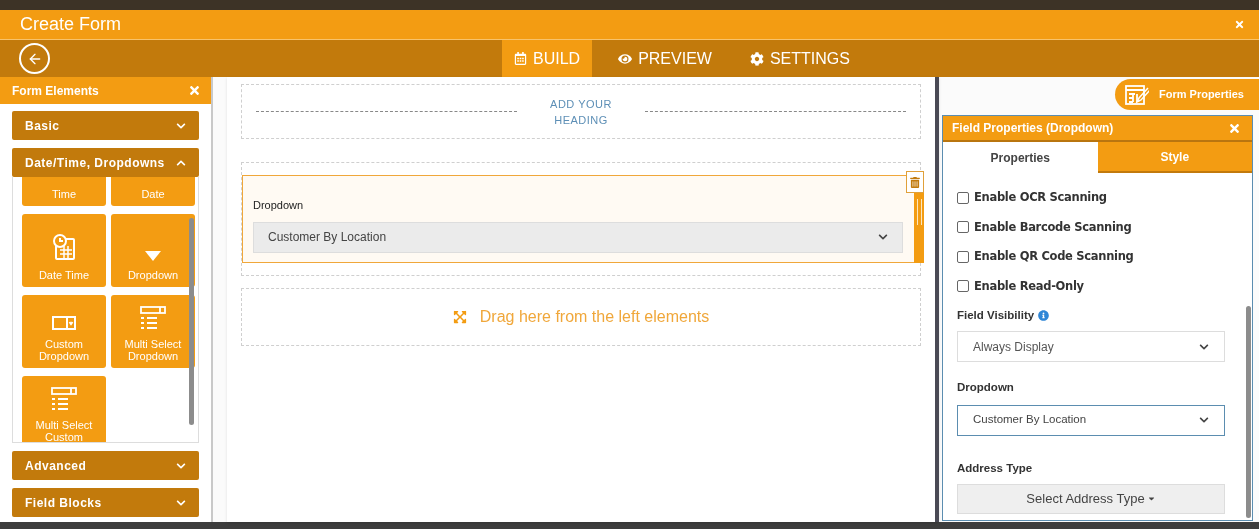 The height and width of the screenshot is (529, 1259). Describe the element at coordinates (1053, 227) in the screenshot. I see `checkbox-label: Enable Barcode Scanning` at that location.